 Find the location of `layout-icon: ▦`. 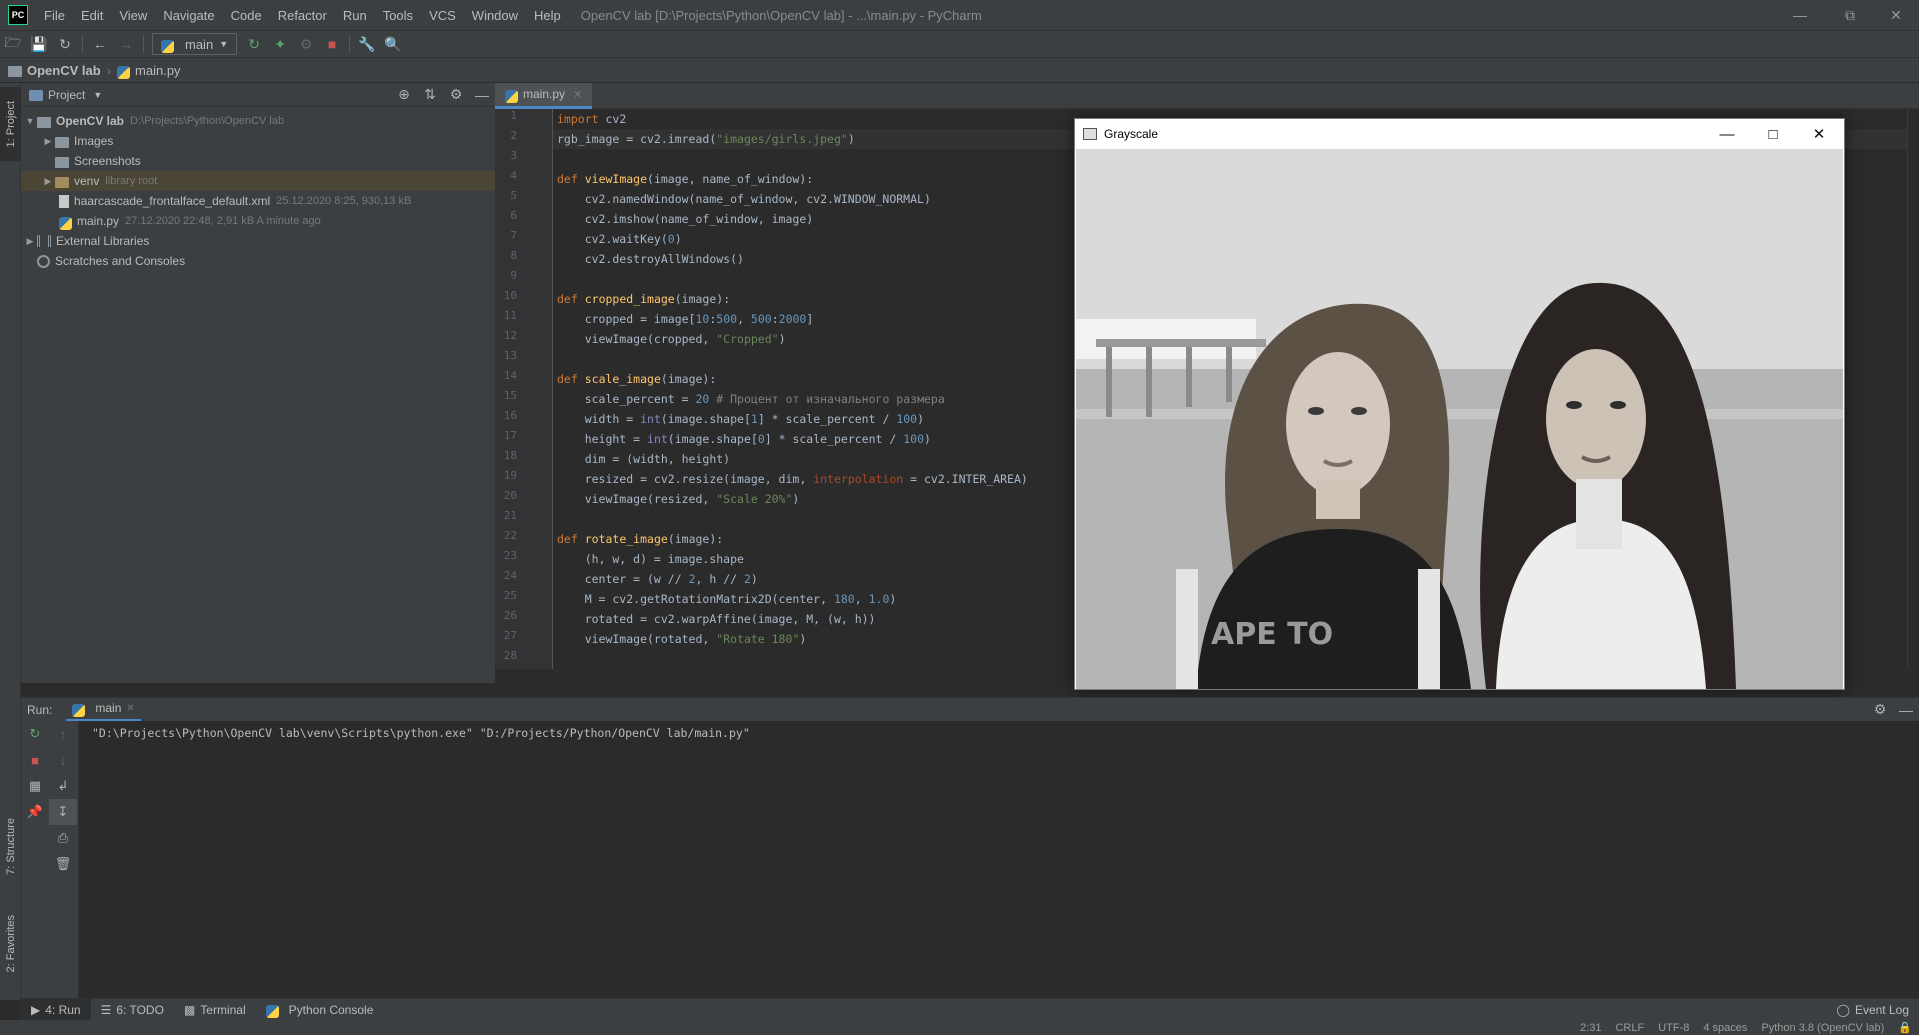

layout-icon: ▦ is located at coordinates (35, 786).